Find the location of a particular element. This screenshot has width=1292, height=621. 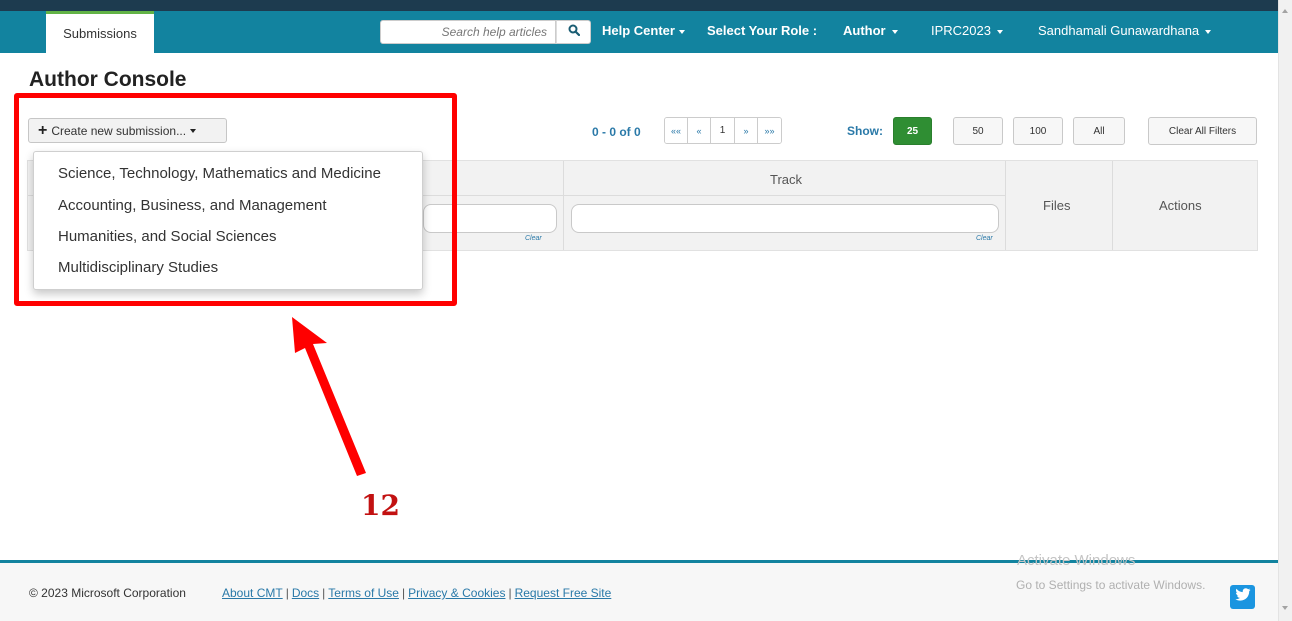

search-button is located at coordinates (573, 32).